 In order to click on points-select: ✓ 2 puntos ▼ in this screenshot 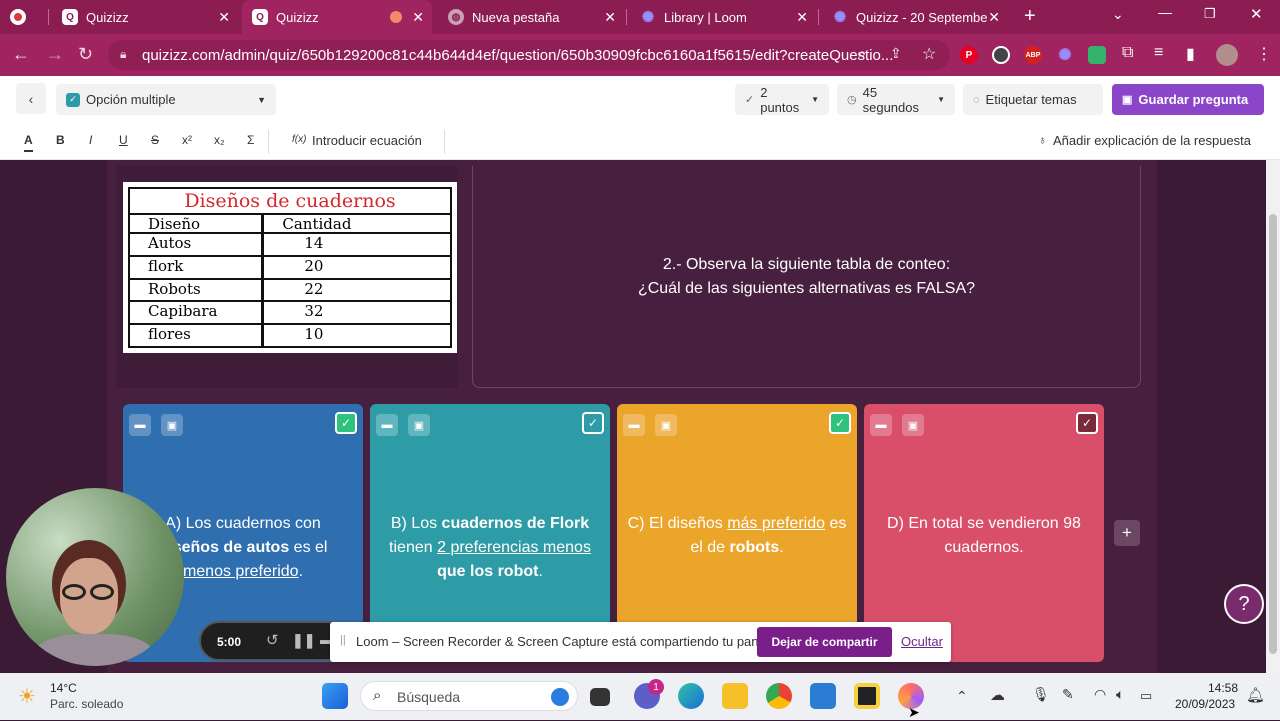, I will do `click(782, 99)`.